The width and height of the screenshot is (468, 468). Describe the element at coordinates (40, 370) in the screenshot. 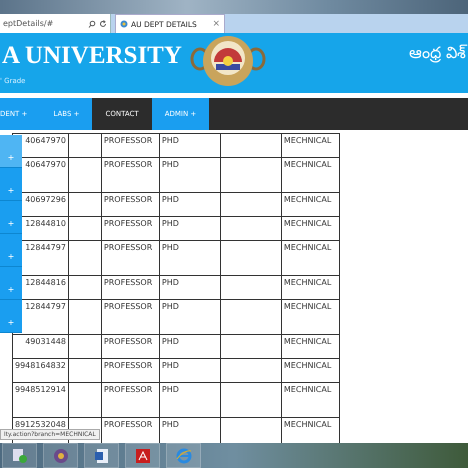

I see `table-cell: 9948164832` at that location.